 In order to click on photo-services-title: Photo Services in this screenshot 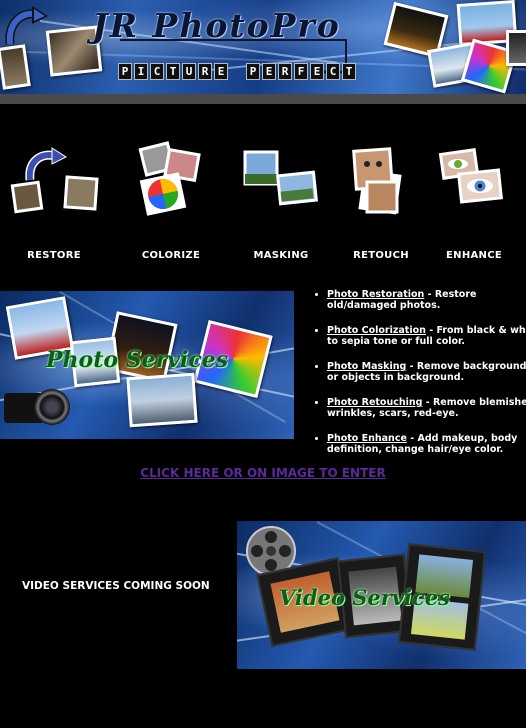, I will do `click(137, 360)`.